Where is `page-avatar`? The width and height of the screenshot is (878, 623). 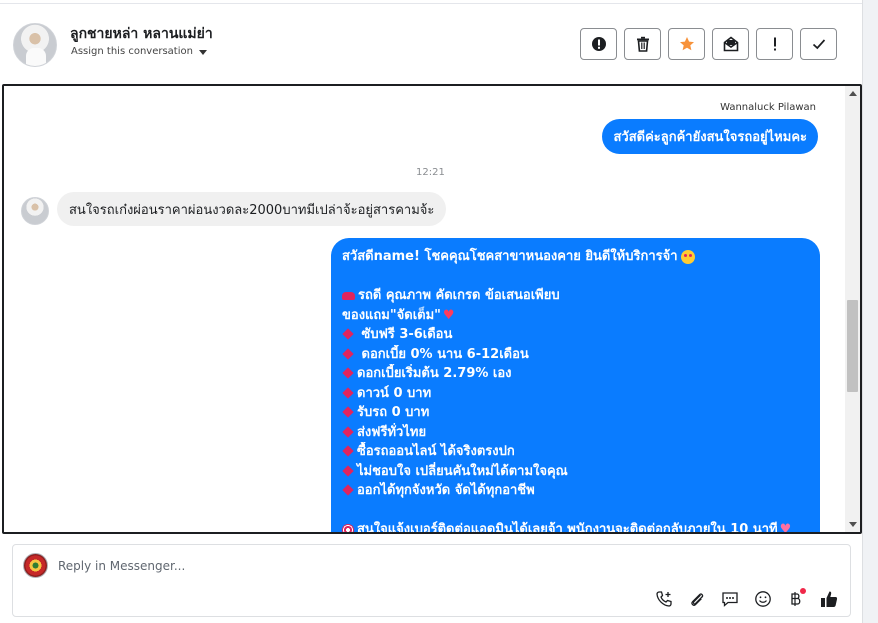
page-avatar is located at coordinates (35, 565).